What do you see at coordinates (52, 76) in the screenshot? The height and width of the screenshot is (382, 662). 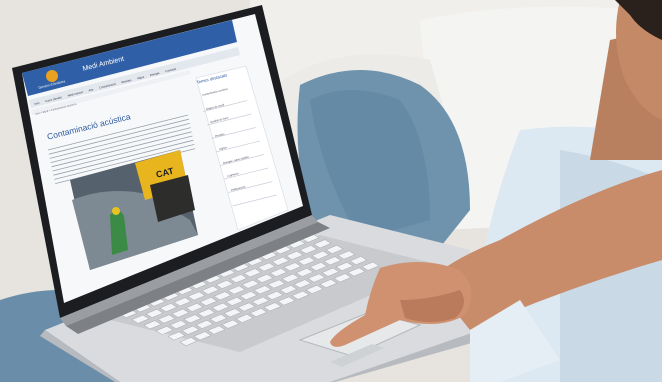 I see `logo-icon` at bounding box center [52, 76].